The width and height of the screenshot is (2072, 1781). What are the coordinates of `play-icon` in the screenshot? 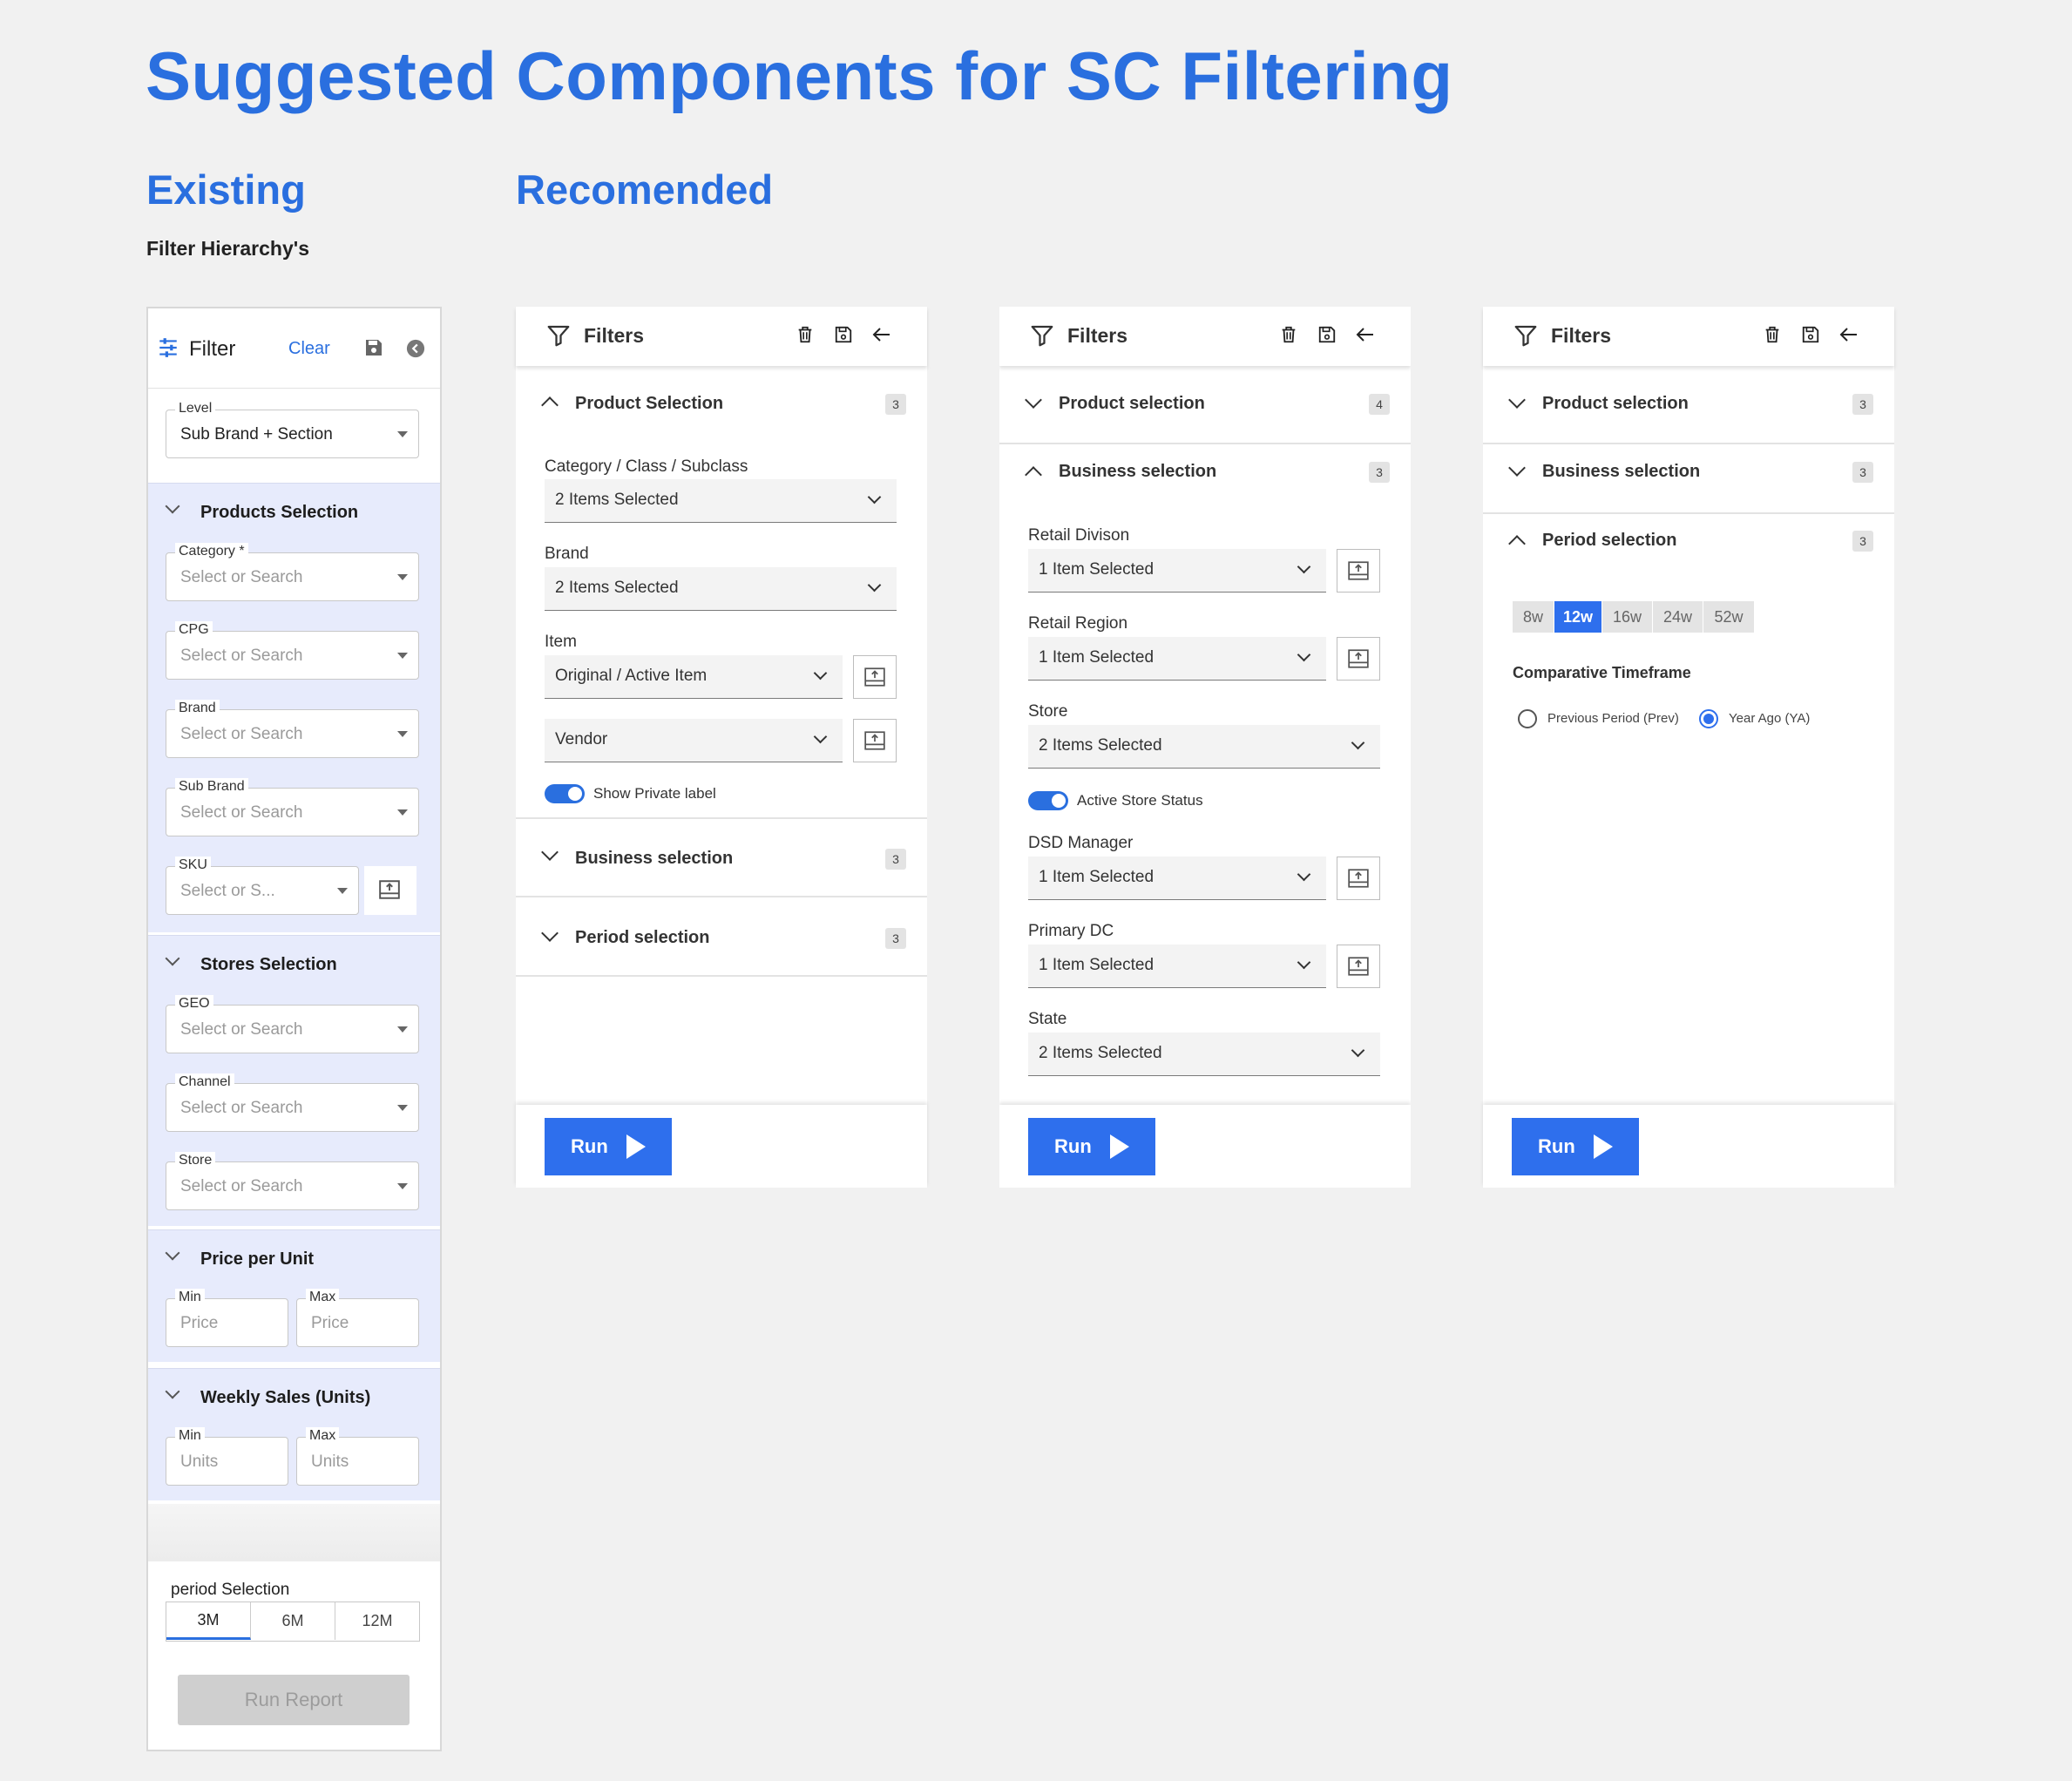 It's located at (636, 1146).